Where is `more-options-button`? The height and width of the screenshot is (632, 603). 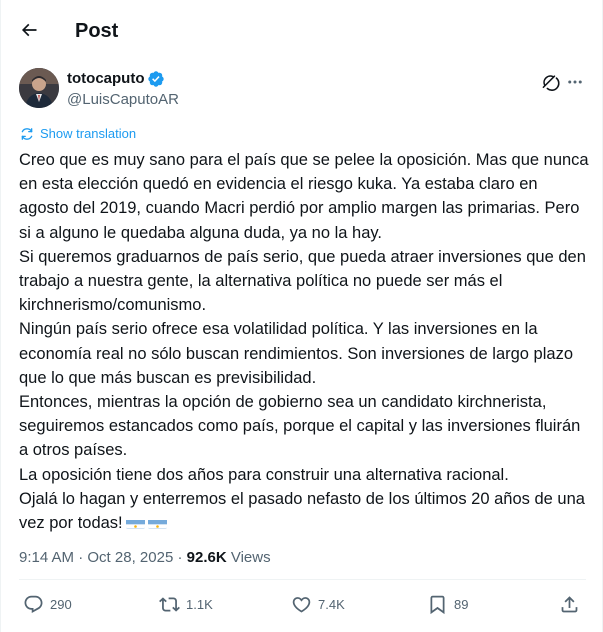 more-options-button is located at coordinates (575, 82).